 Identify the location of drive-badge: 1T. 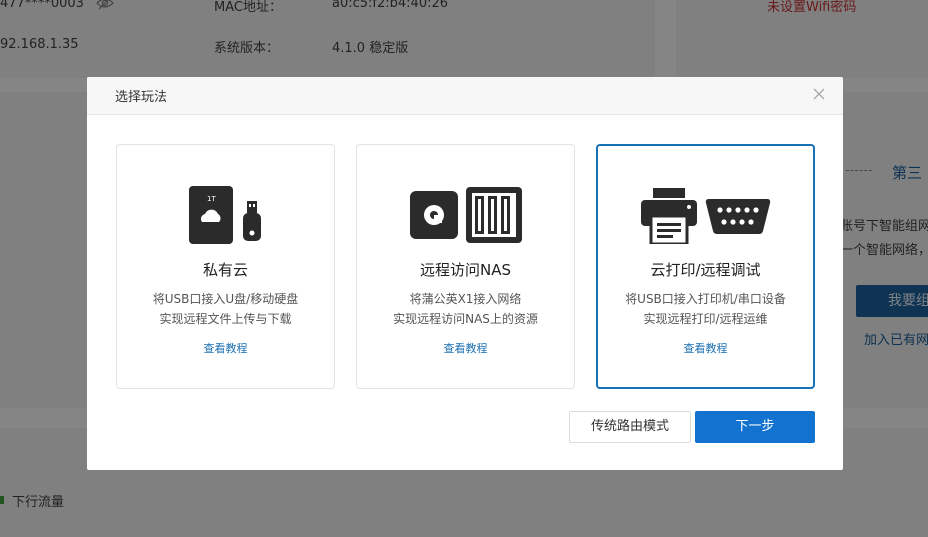
(211, 199).